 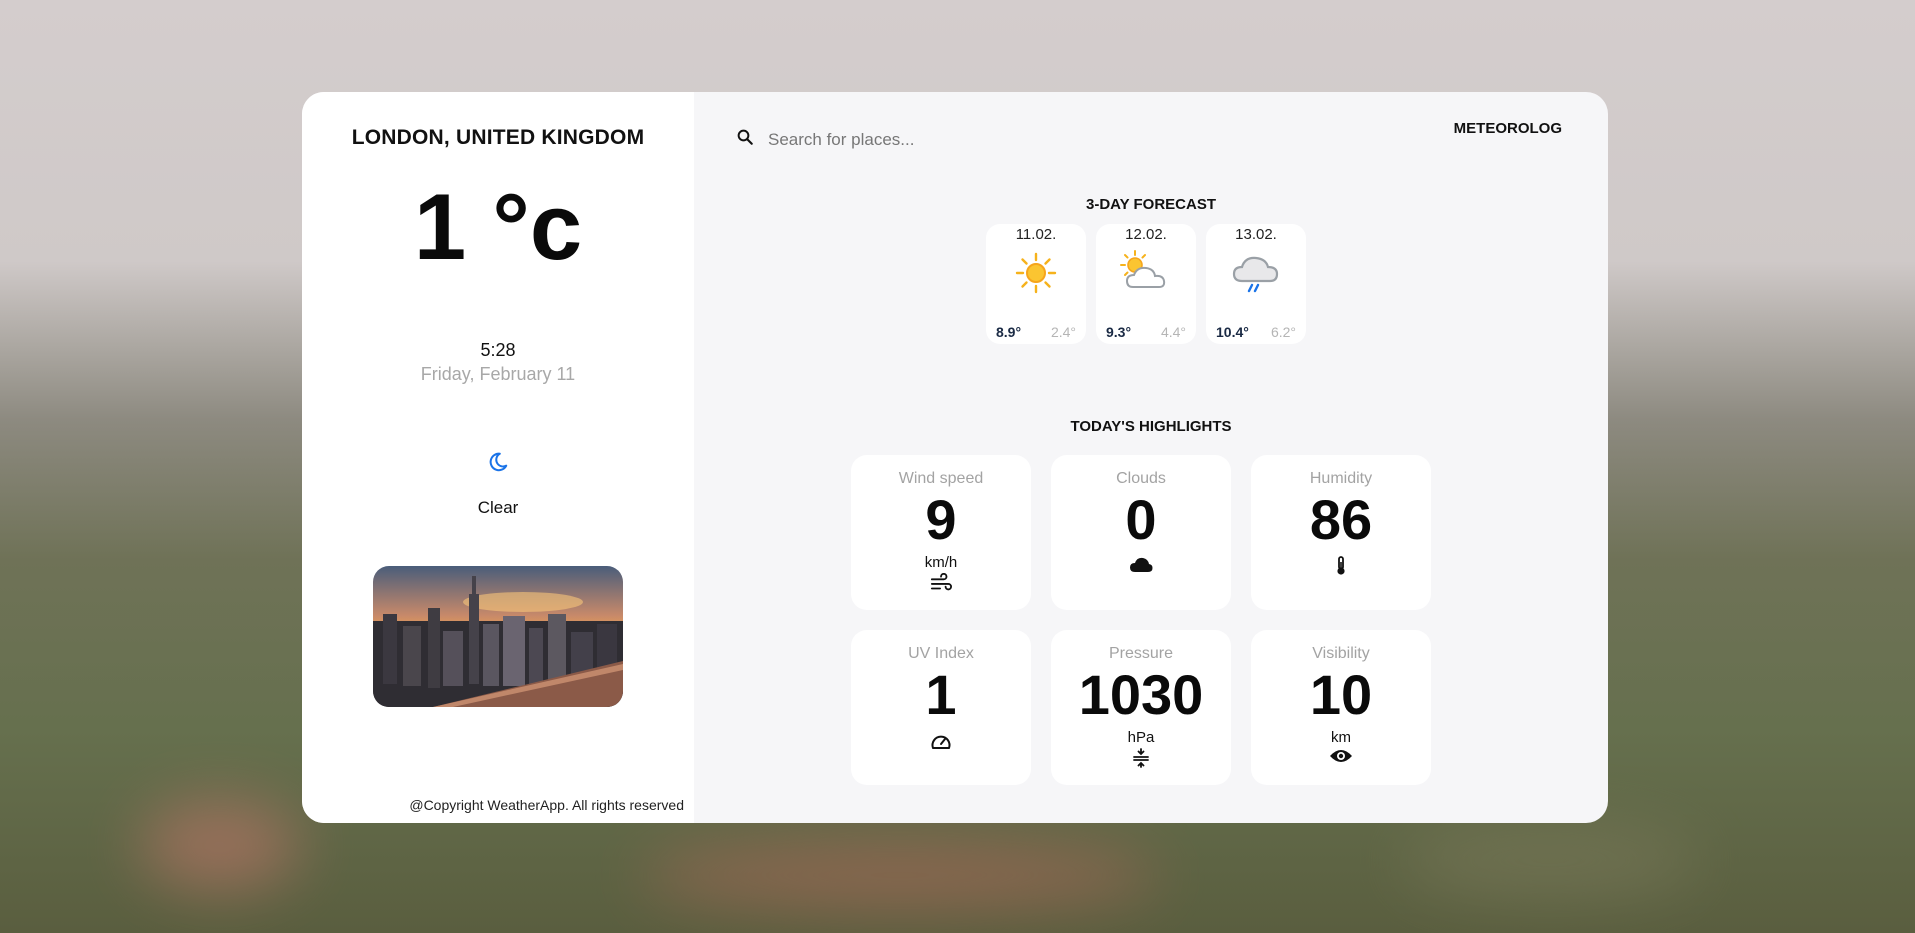 I want to click on forecast-date: 13.02., so click(x=1256, y=234).